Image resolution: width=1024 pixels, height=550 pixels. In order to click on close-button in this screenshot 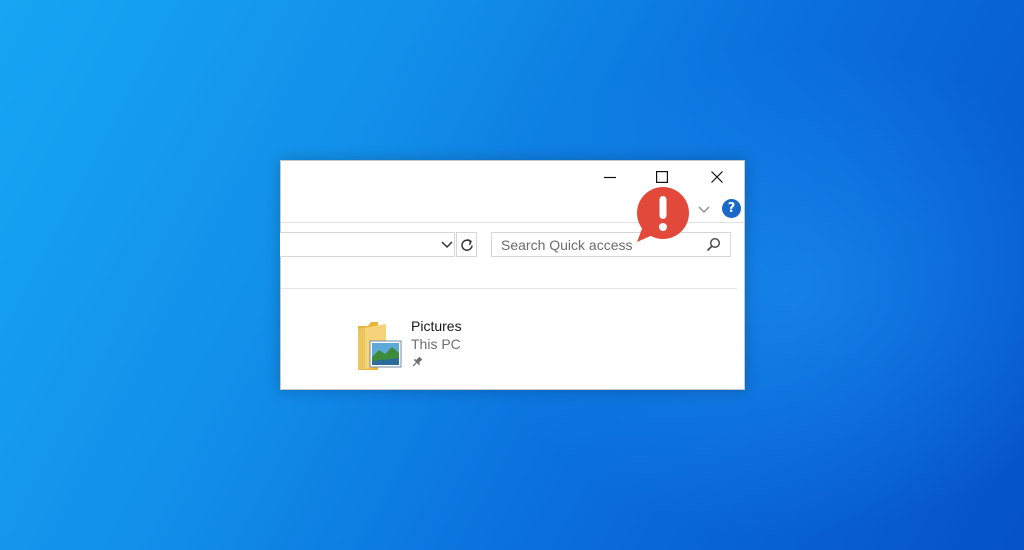, I will do `click(717, 177)`.